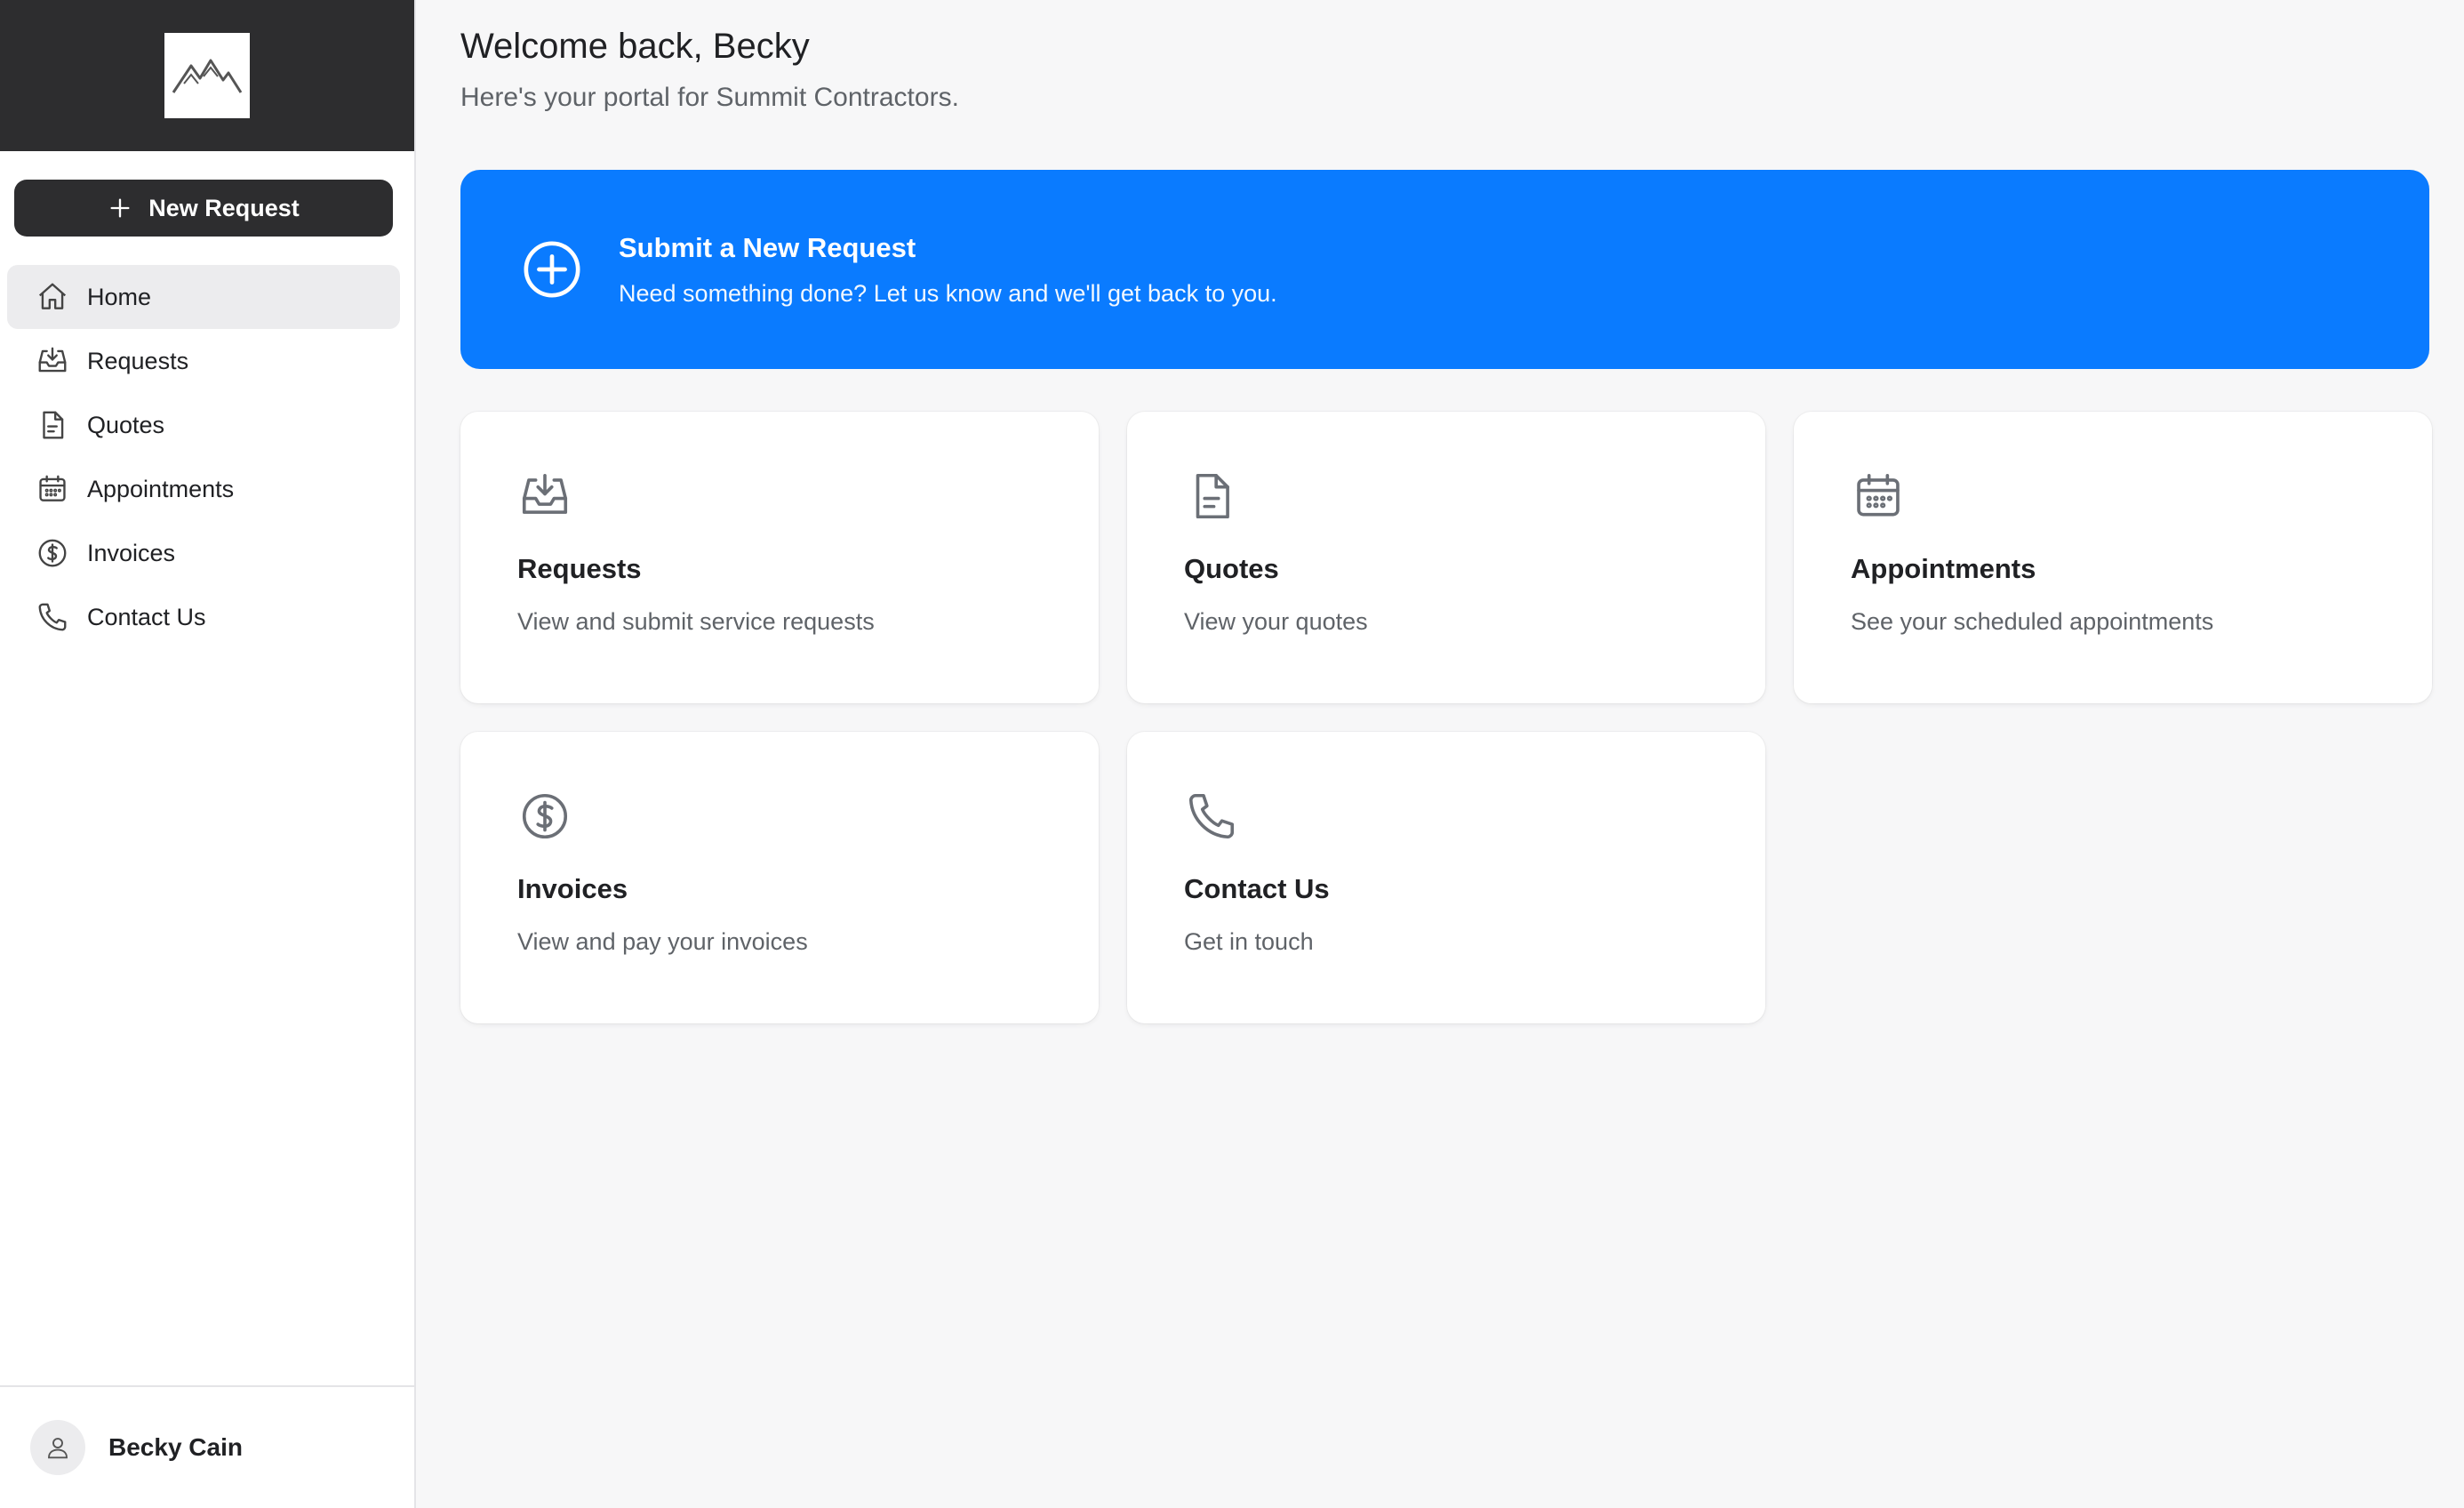  I want to click on plus-icon, so click(120, 208).